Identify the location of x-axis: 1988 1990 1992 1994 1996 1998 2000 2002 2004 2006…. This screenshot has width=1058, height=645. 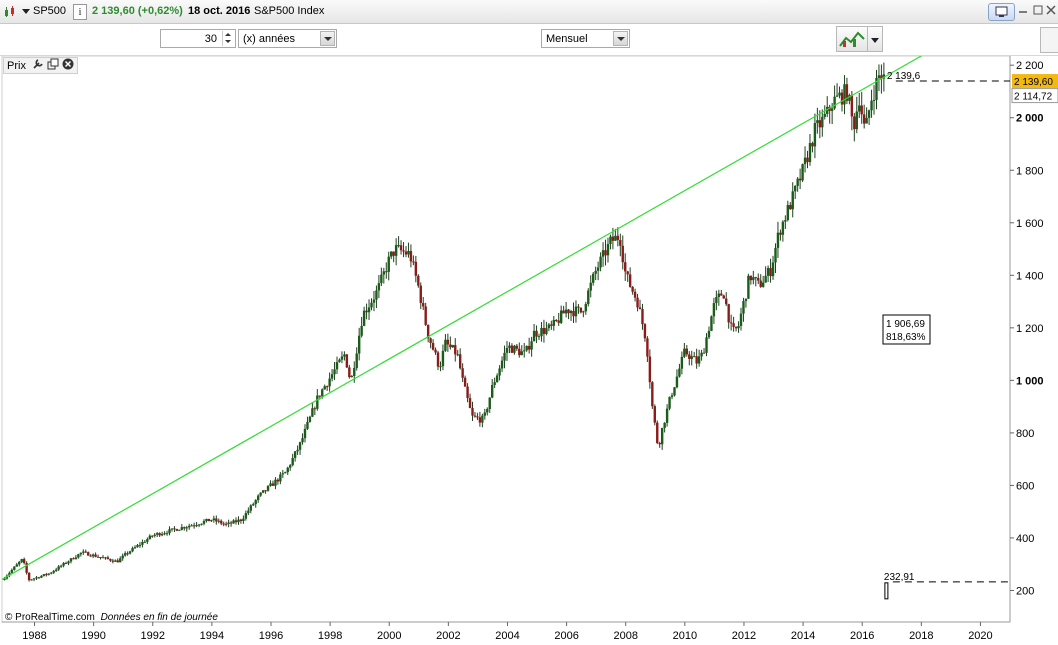
(507, 632).